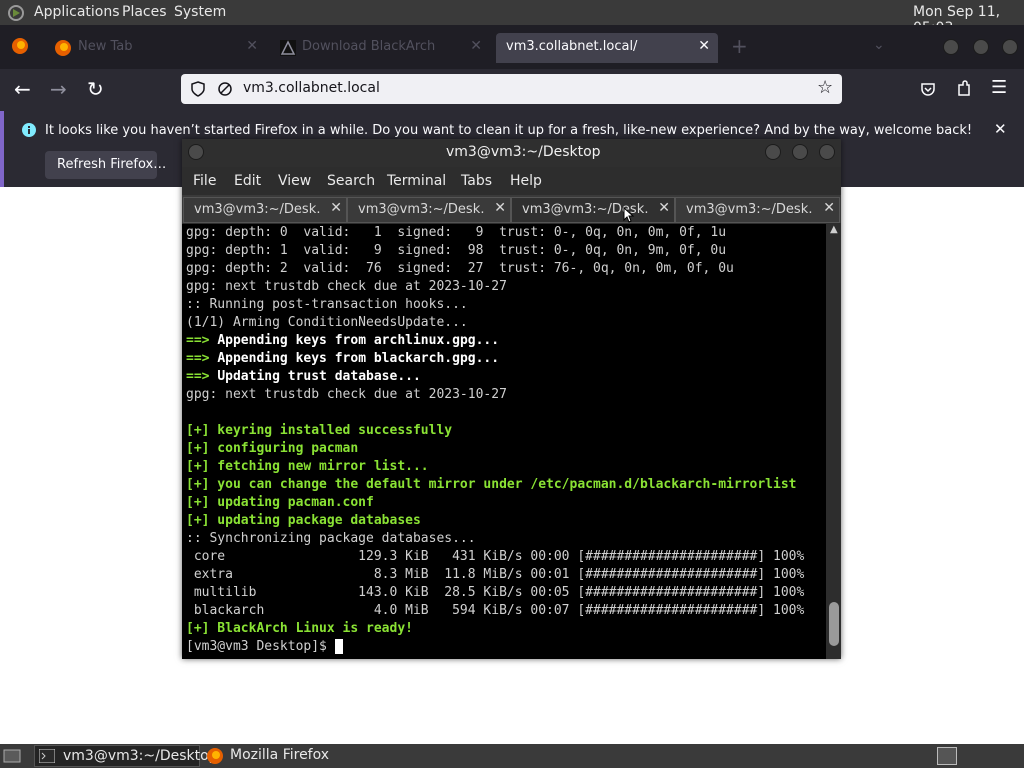 This screenshot has height=768, width=1024. What do you see at coordinates (572, 46) in the screenshot?
I see `tab-label: vm3.collabnet.local/` at bounding box center [572, 46].